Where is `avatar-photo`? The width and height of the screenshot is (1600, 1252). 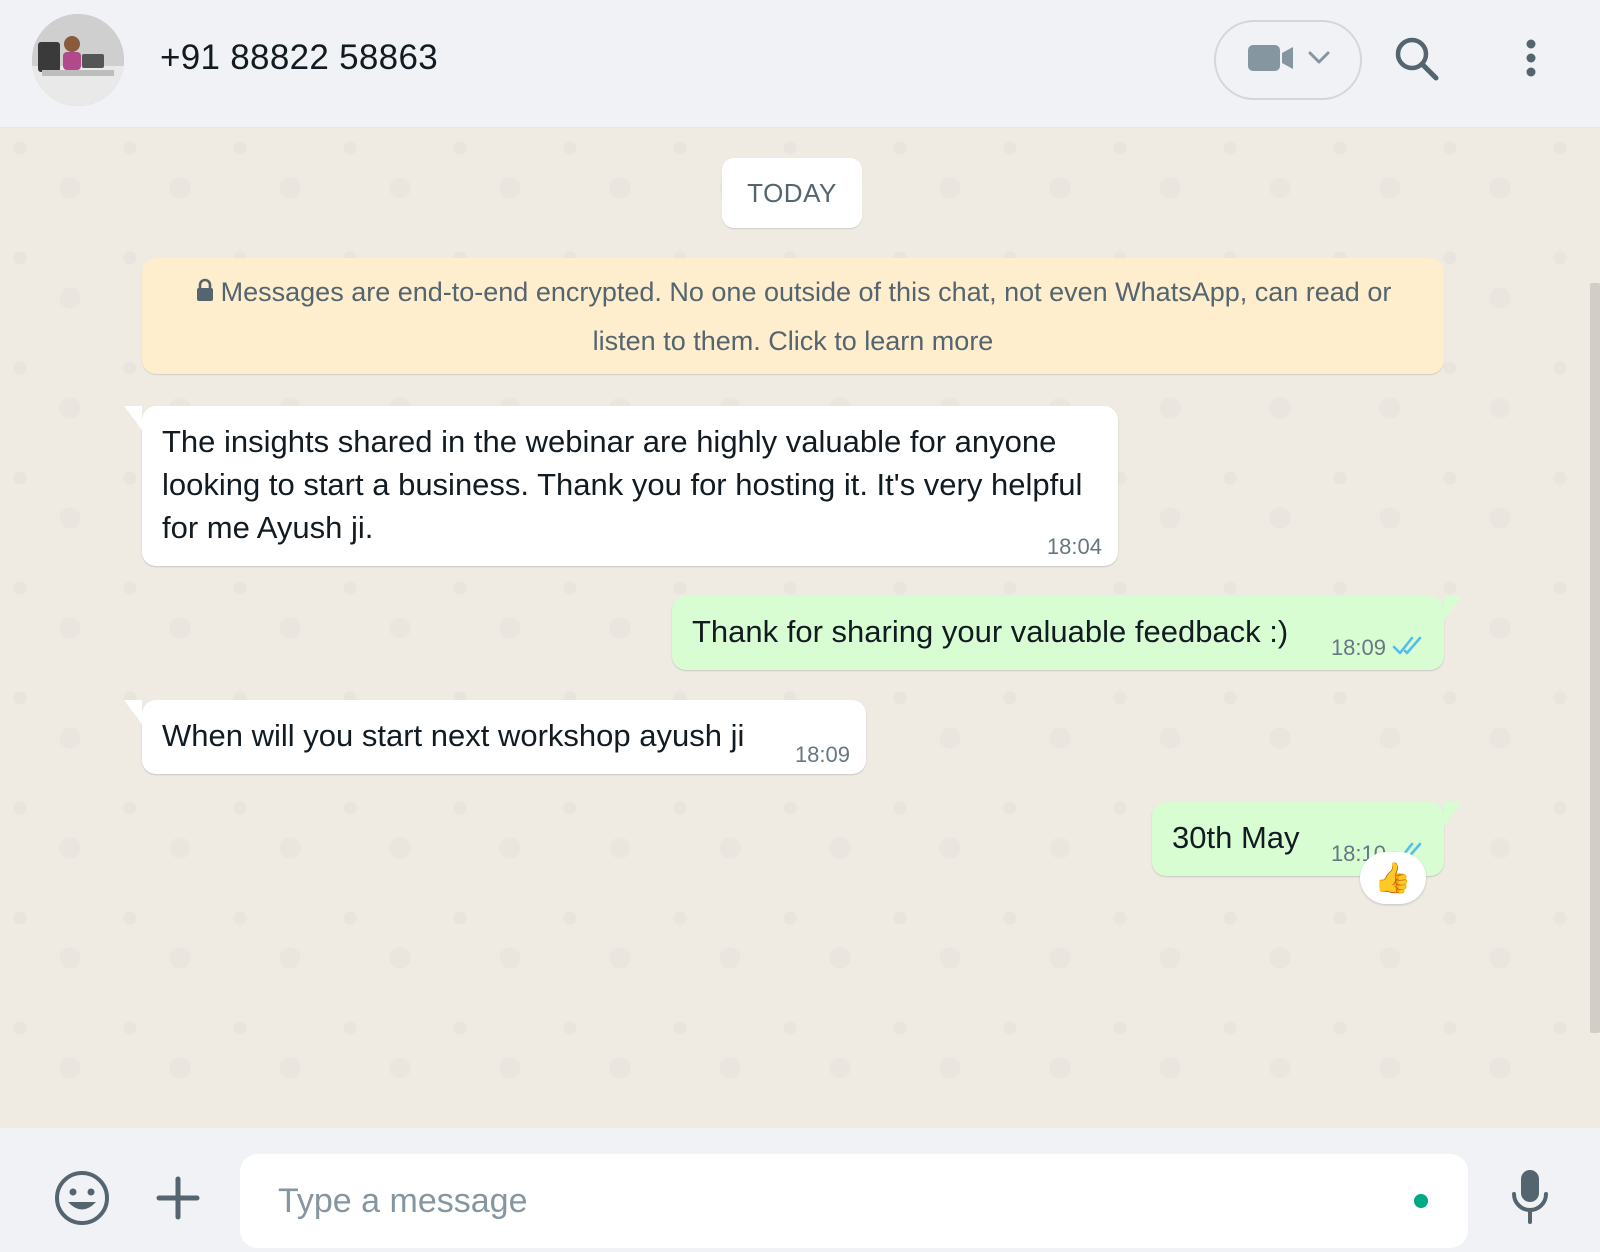 avatar-photo is located at coordinates (78, 60).